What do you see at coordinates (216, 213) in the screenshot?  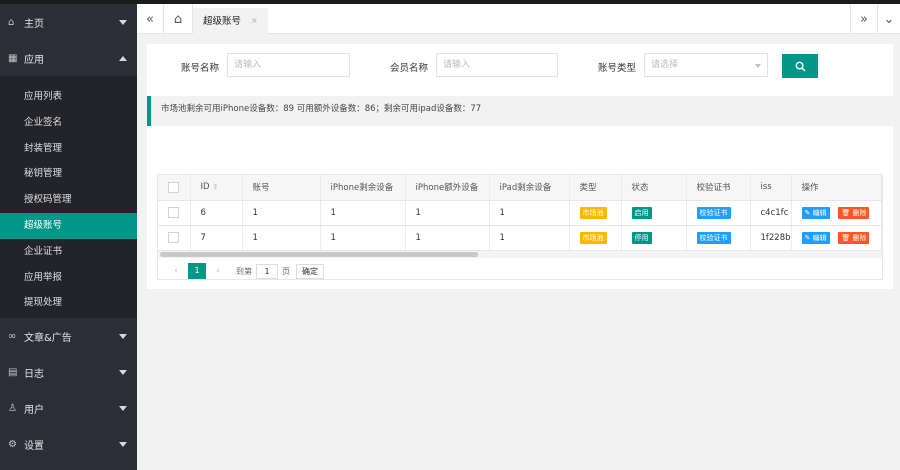 I see `cell-id: 6` at bounding box center [216, 213].